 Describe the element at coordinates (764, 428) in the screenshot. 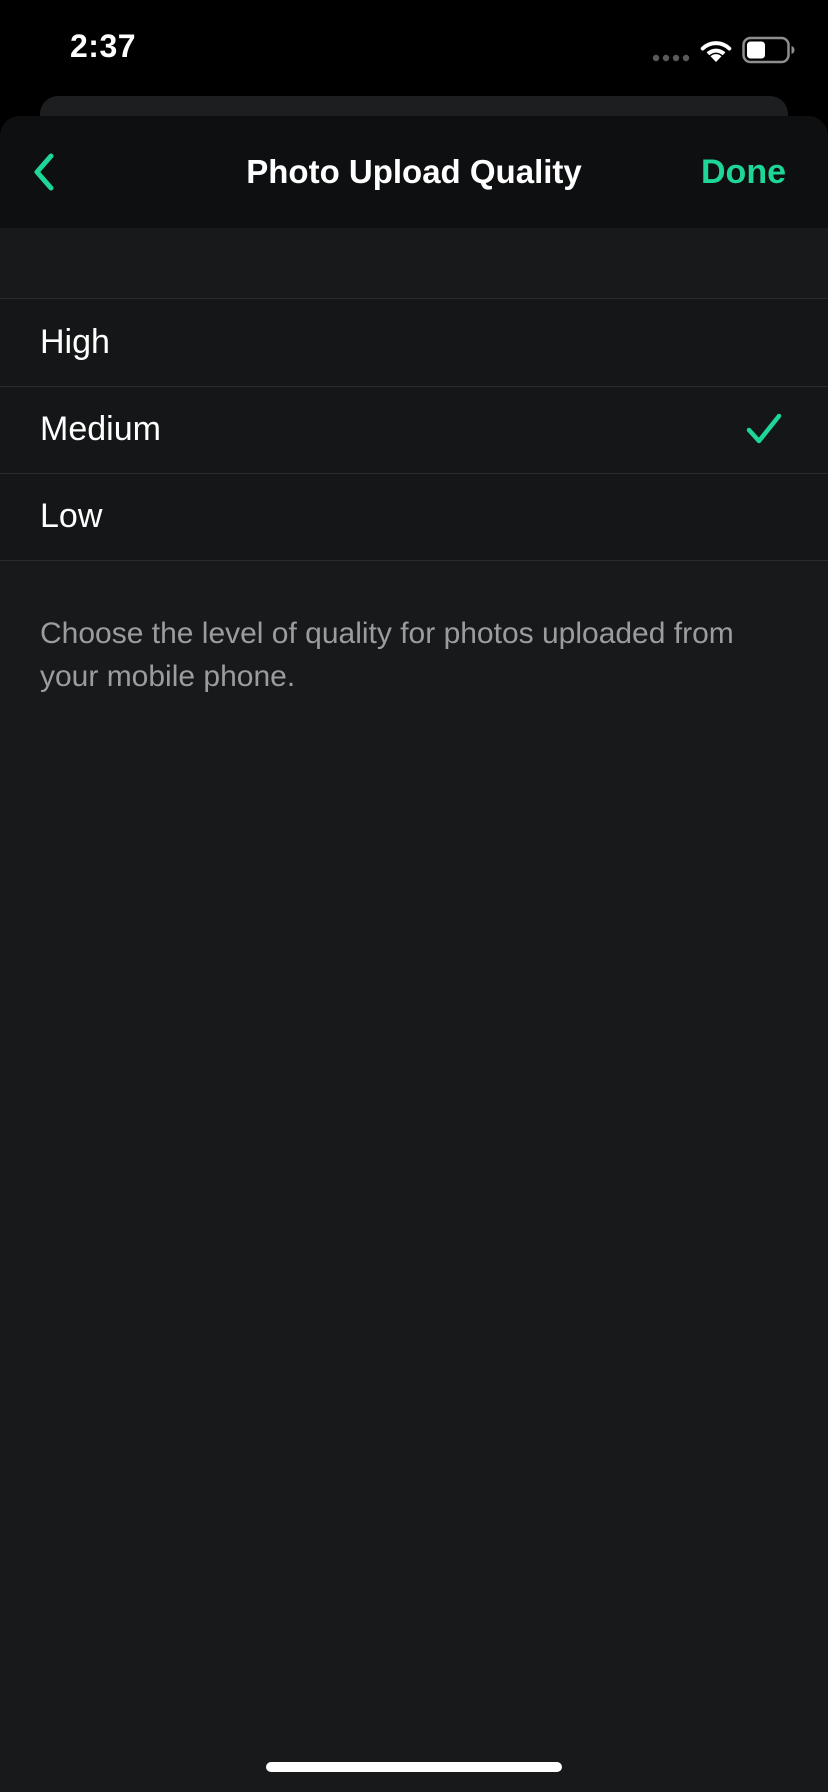

I see `checkmark-icon` at that location.